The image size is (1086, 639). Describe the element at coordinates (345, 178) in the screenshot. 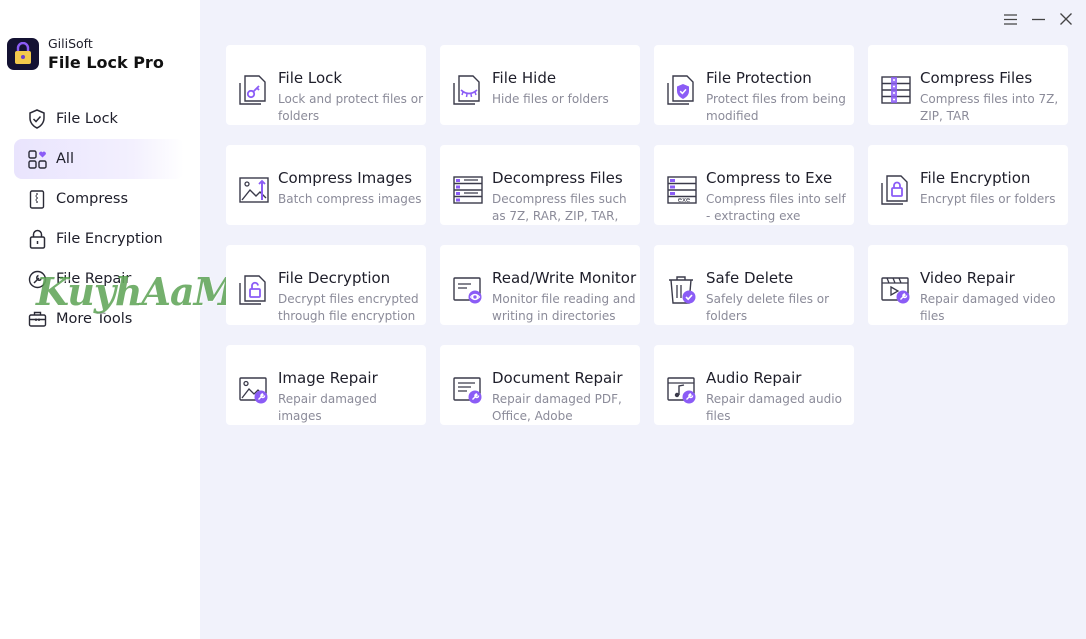

I see `card-title: Compress Images` at that location.